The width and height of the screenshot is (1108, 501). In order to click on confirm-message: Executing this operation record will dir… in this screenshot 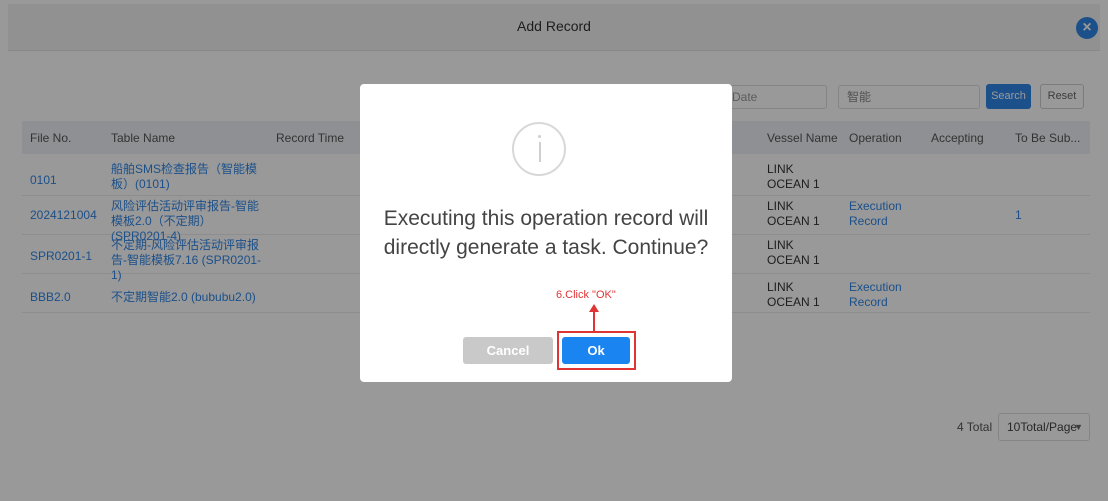, I will do `click(546, 233)`.